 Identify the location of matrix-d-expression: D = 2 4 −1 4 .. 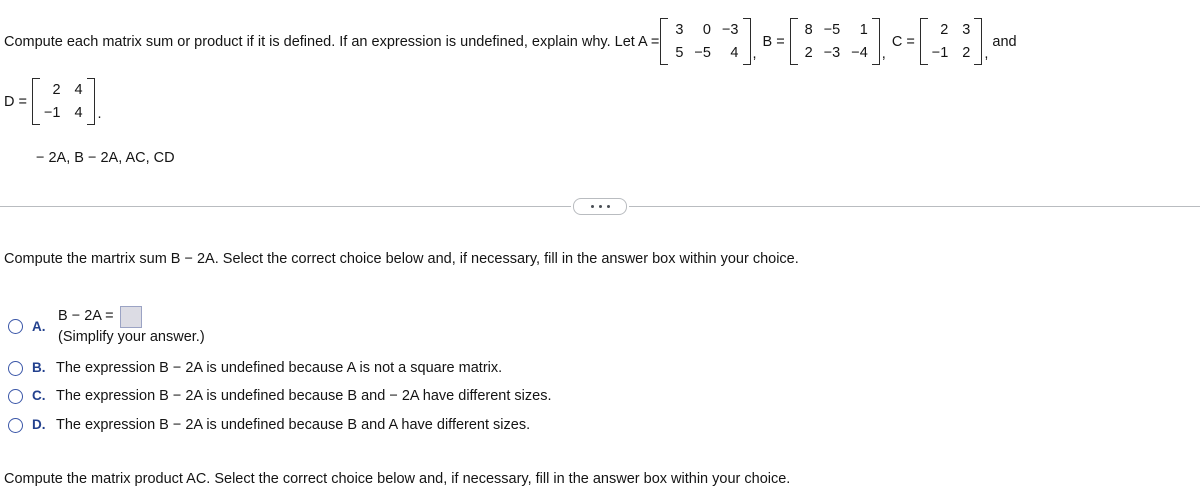
(53, 102).